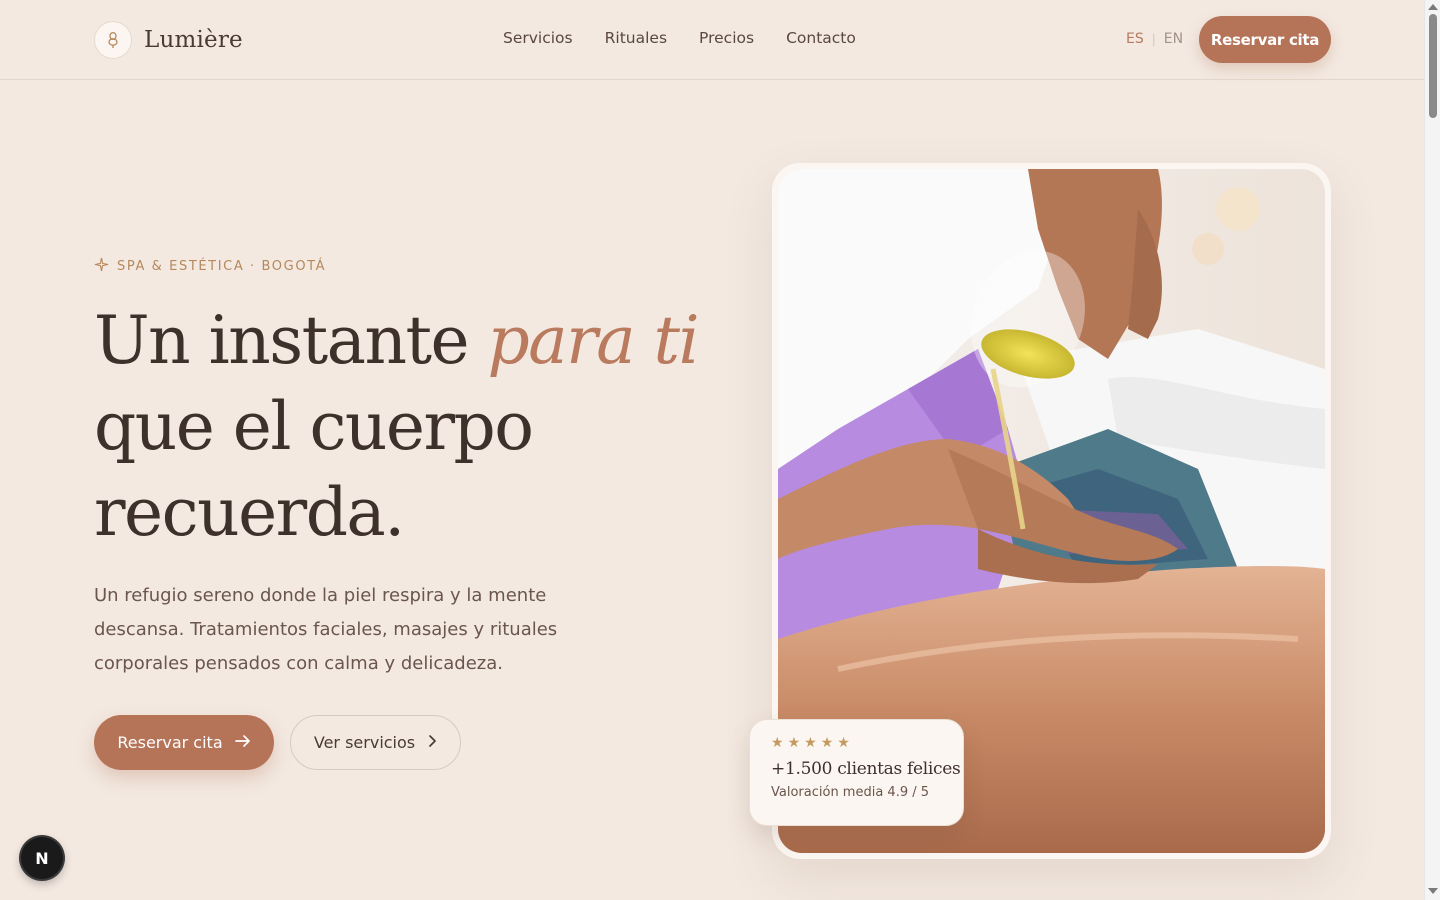  I want to click on brand: Lumière, so click(168, 40).